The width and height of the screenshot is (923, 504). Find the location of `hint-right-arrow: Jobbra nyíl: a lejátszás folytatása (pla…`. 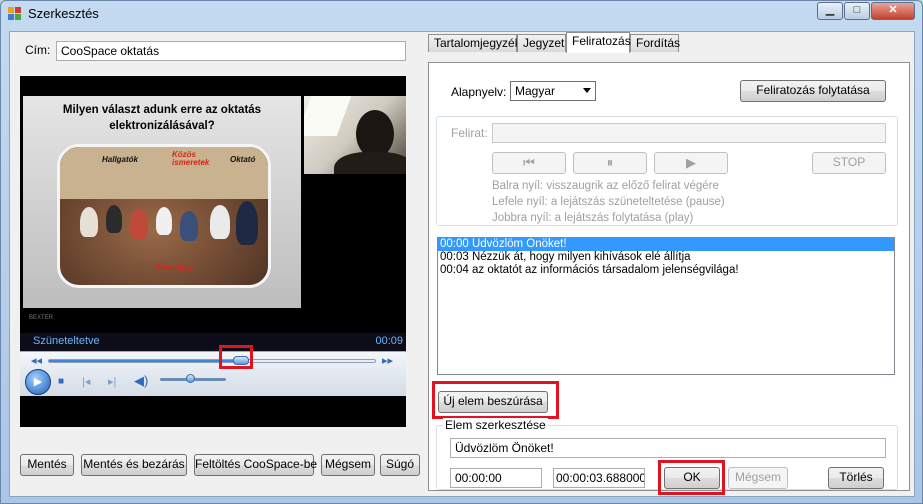

hint-right-arrow: Jobbra nyíl: a lejátszás folytatása (pla… is located at coordinates (593, 218).